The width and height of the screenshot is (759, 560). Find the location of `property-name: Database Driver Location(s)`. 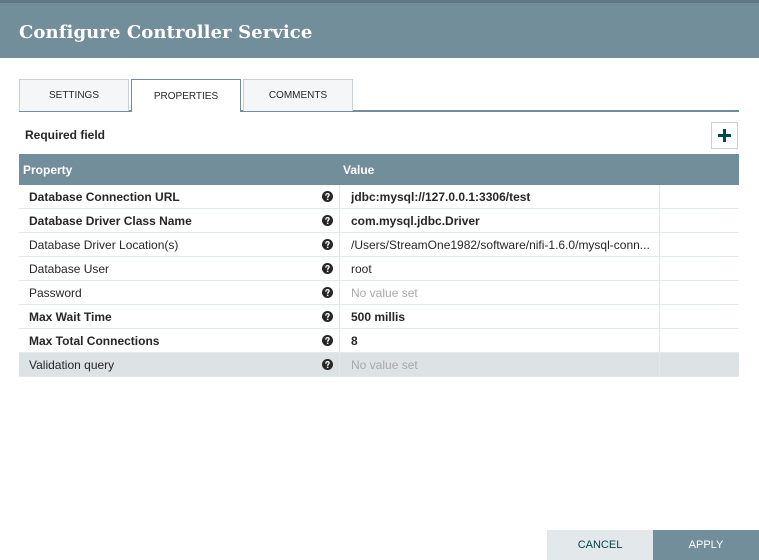

property-name: Database Driver Location(s) is located at coordinates (104, 245).